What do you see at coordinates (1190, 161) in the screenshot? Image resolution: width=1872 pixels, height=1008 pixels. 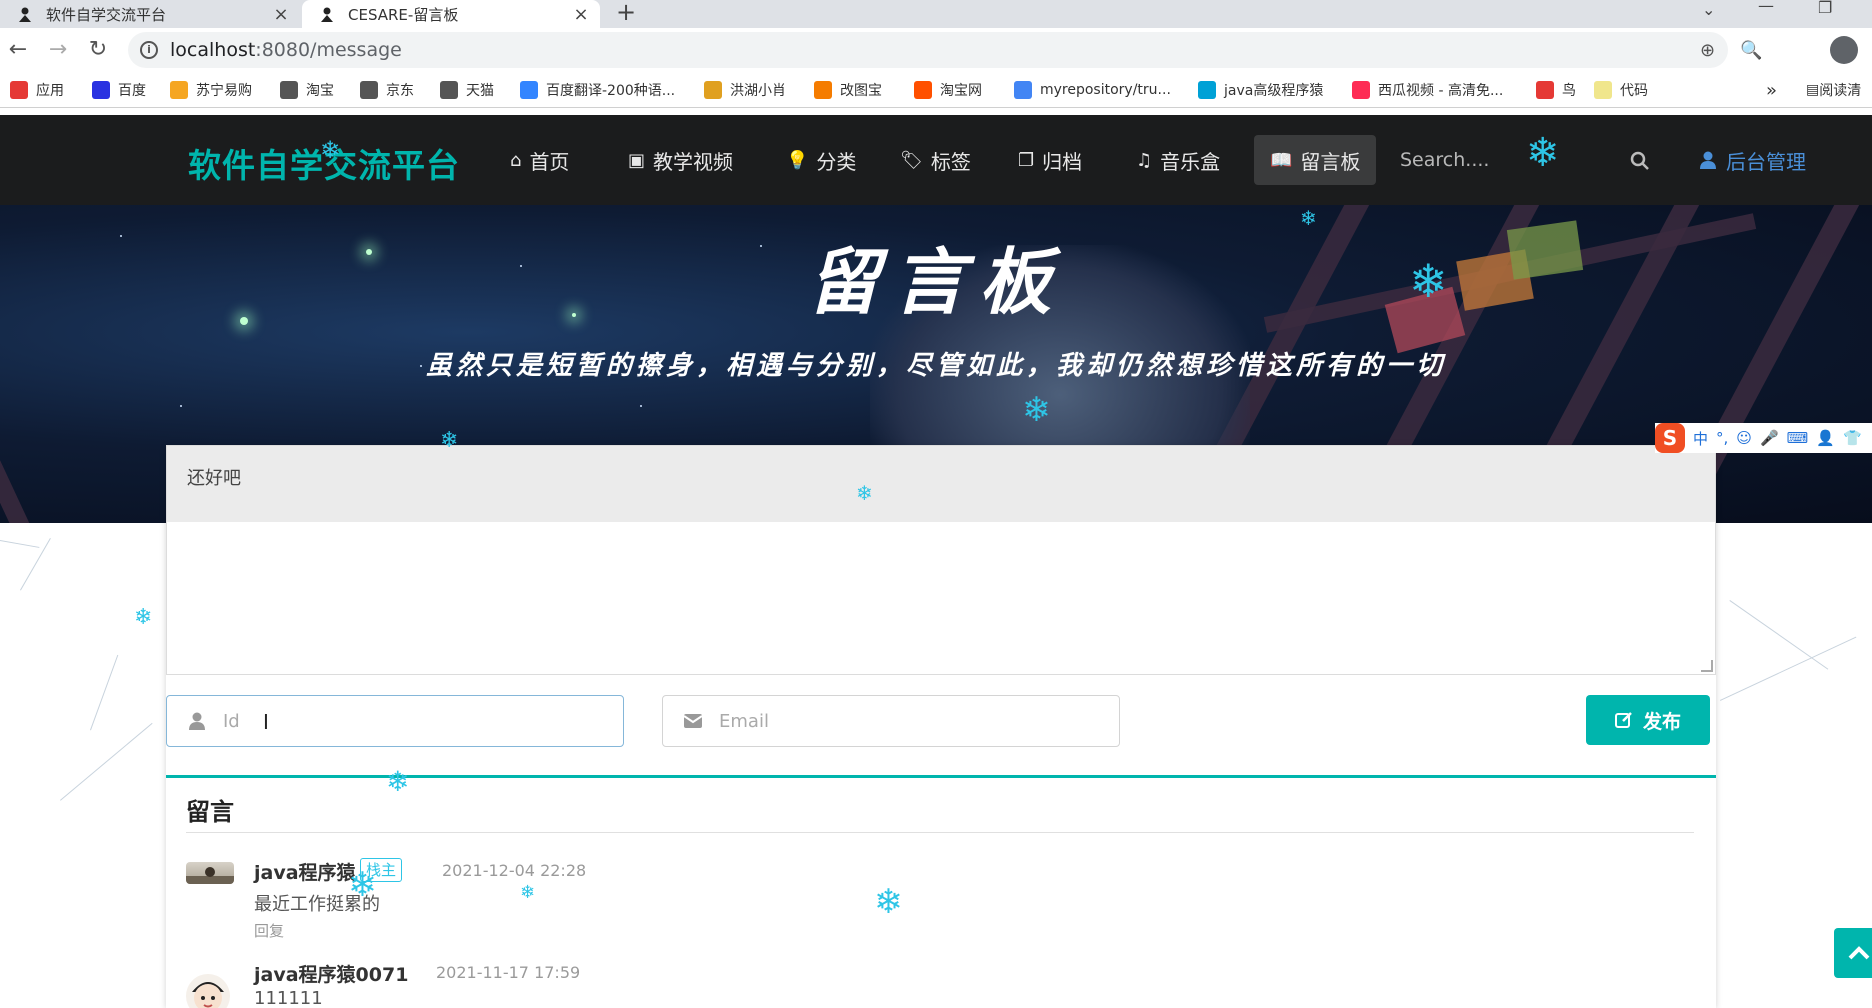 I see `nav-item-label: 音乐盒` at bounding box center [1190, 161].